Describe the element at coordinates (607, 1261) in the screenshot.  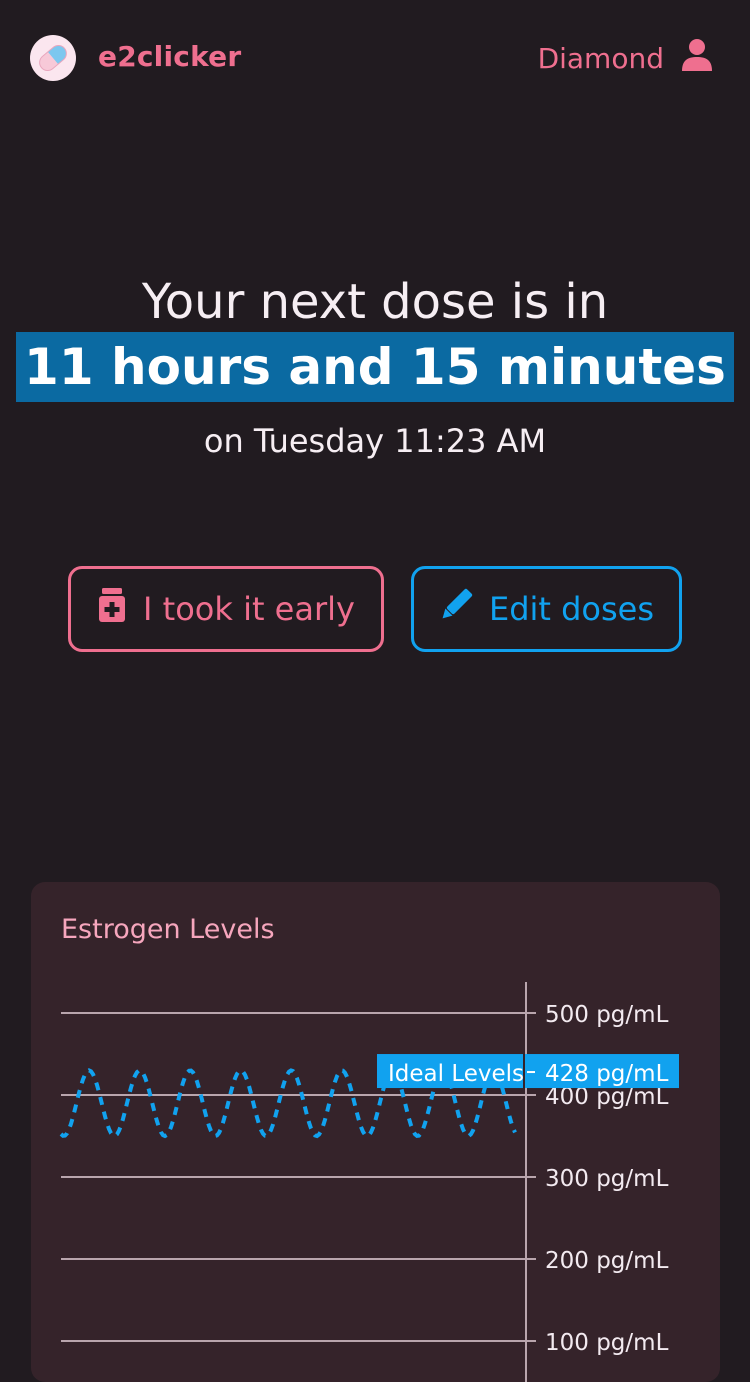
I see `y-tick-label: 200 pg/mL` at that location.